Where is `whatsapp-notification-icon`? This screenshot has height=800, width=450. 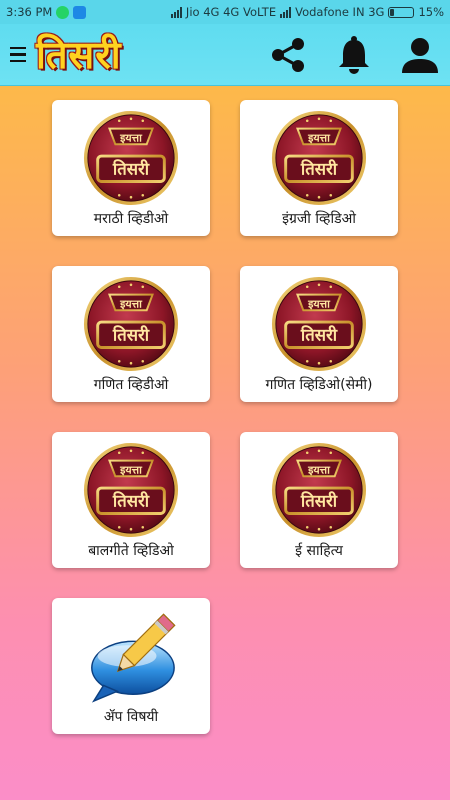
whatsapp-notification-icon is located at coordinates (63, 12).